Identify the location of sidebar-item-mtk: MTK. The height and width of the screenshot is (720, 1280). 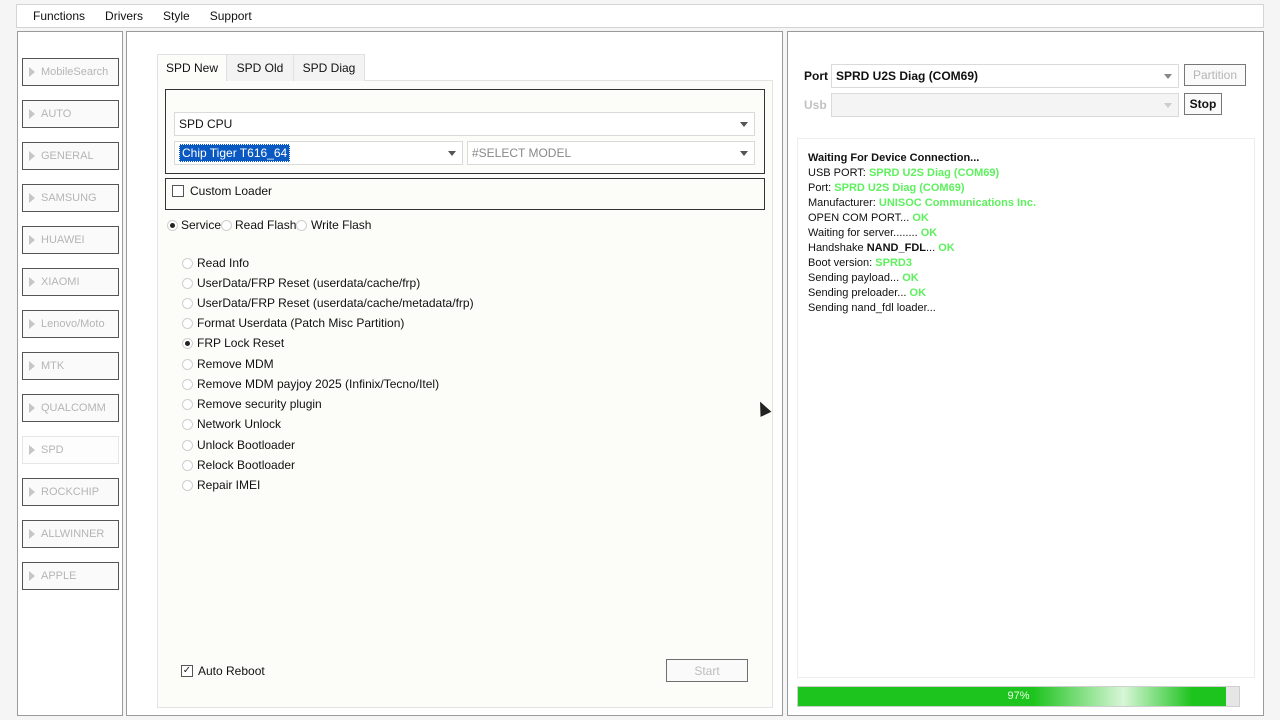
(70, 366).